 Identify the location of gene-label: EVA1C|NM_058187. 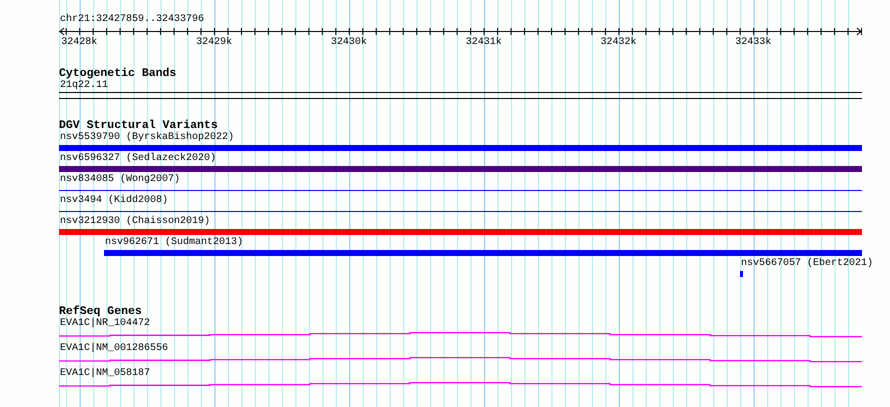
(104, 373).